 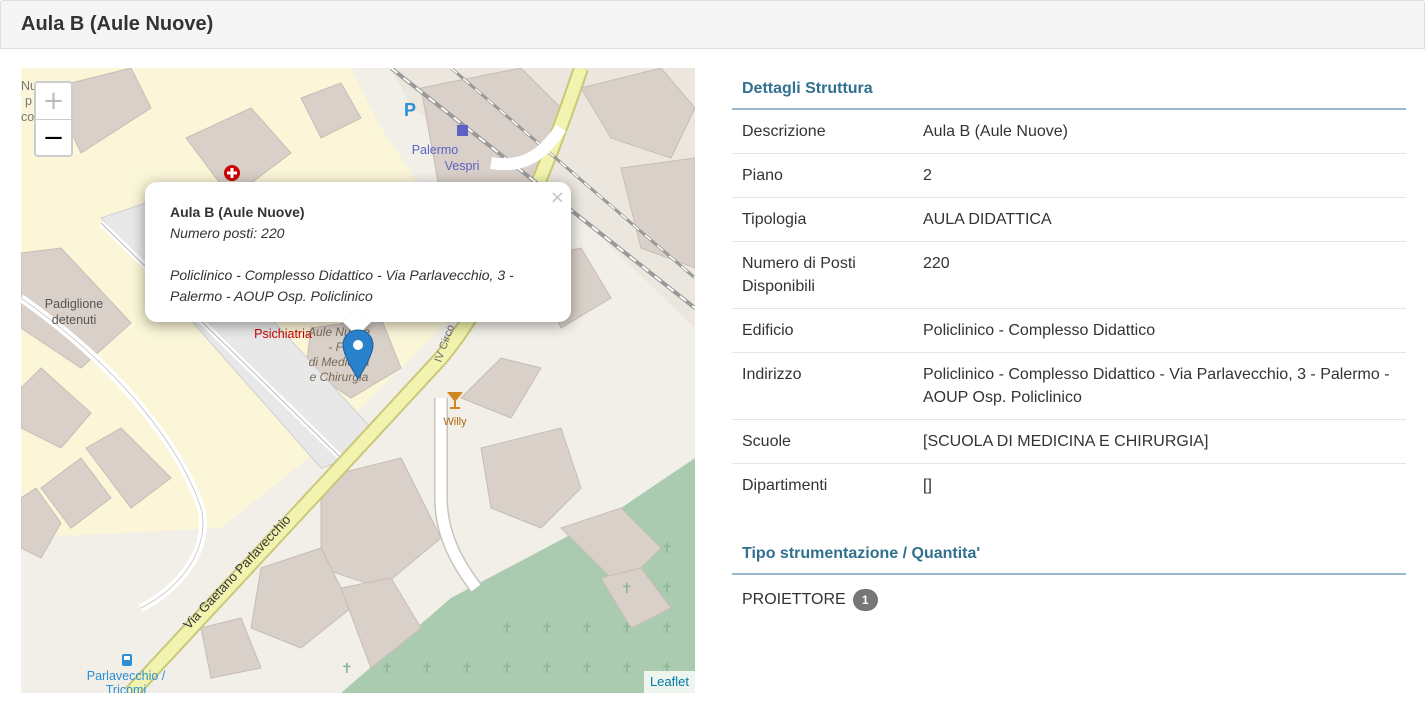 What do you see at coordinates (27, 117) in the screenshot?
I see `svg-text: co` at bounding box center [27, 117].